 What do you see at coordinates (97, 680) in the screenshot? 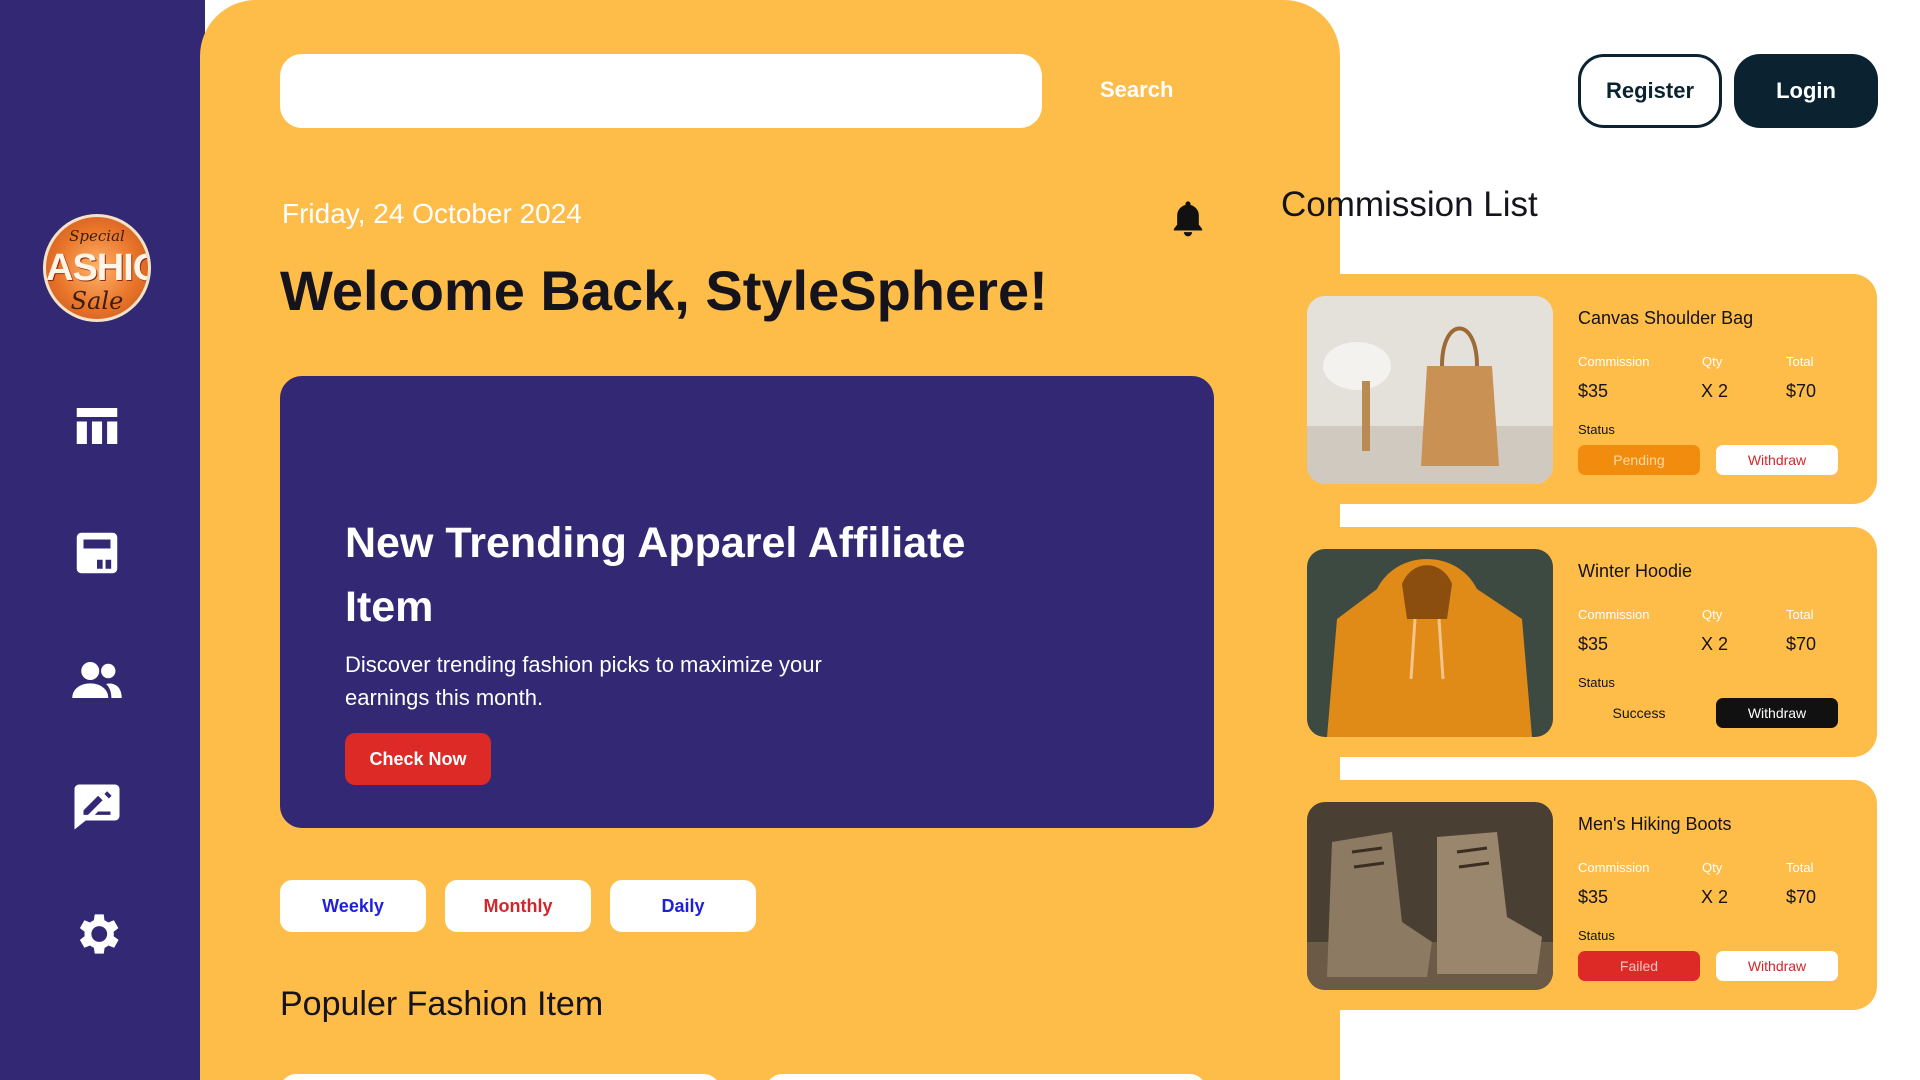
I see `users-icon` at bounding box center [97, 680].